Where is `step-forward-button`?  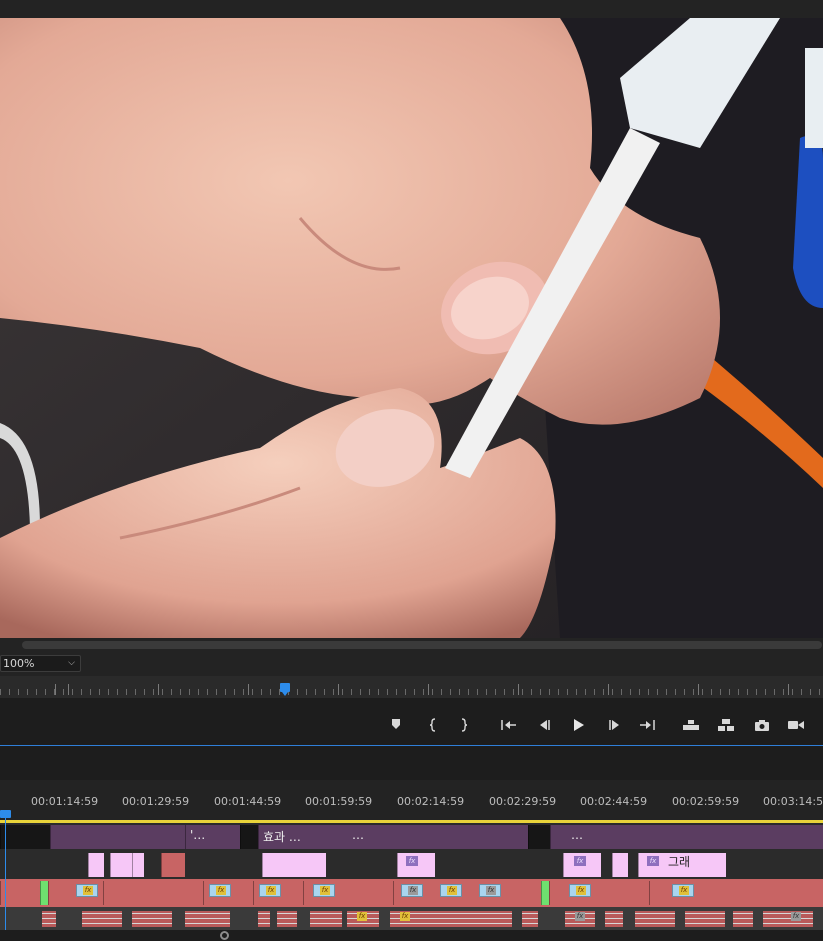 step-forward-button is located at coordinates (615, 726).